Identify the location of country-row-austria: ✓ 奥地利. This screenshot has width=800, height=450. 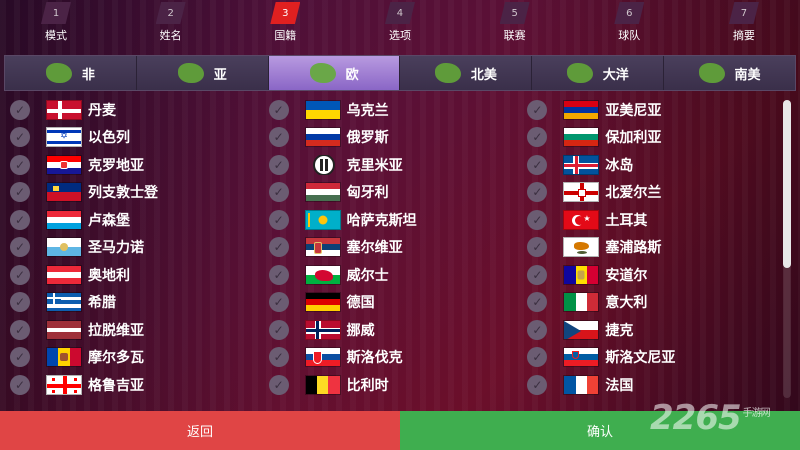
(133, 275).